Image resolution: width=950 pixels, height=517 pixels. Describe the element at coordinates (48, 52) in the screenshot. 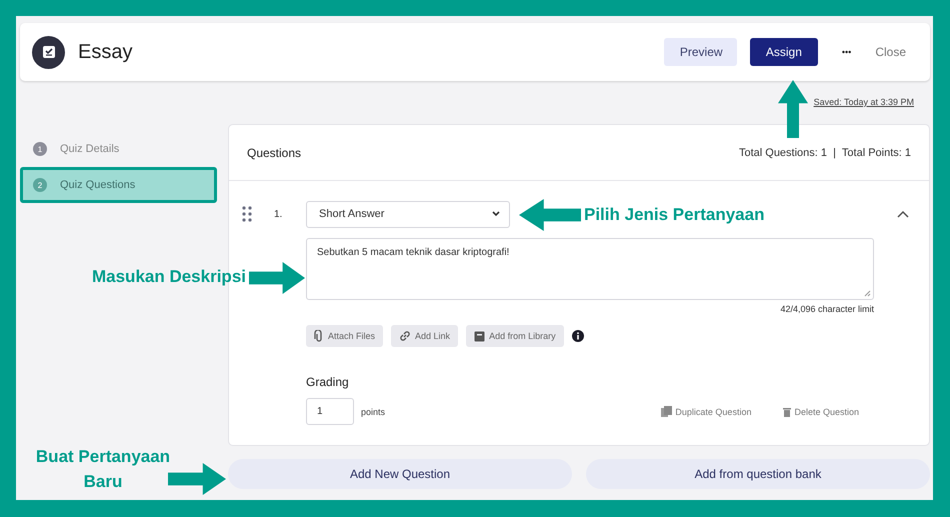

I see `quiz-icon` at that location.